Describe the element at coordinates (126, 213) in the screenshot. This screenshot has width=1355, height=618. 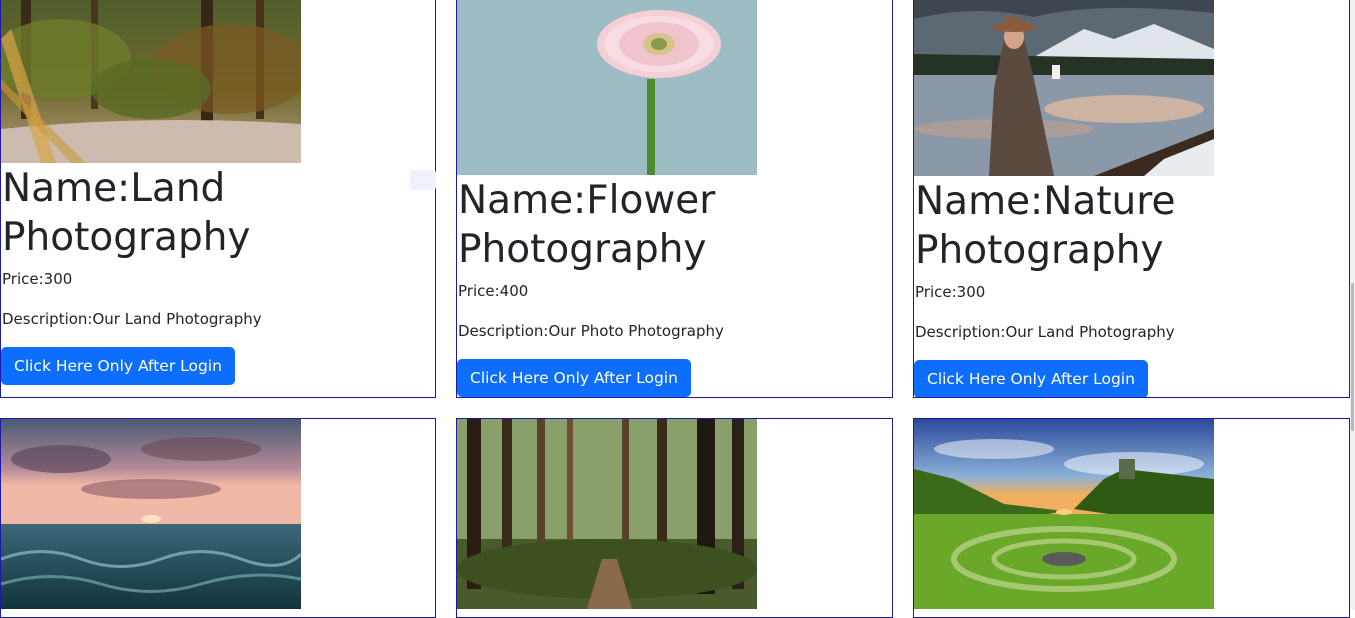
I see `product-name: Name:Land Photography` at that location.